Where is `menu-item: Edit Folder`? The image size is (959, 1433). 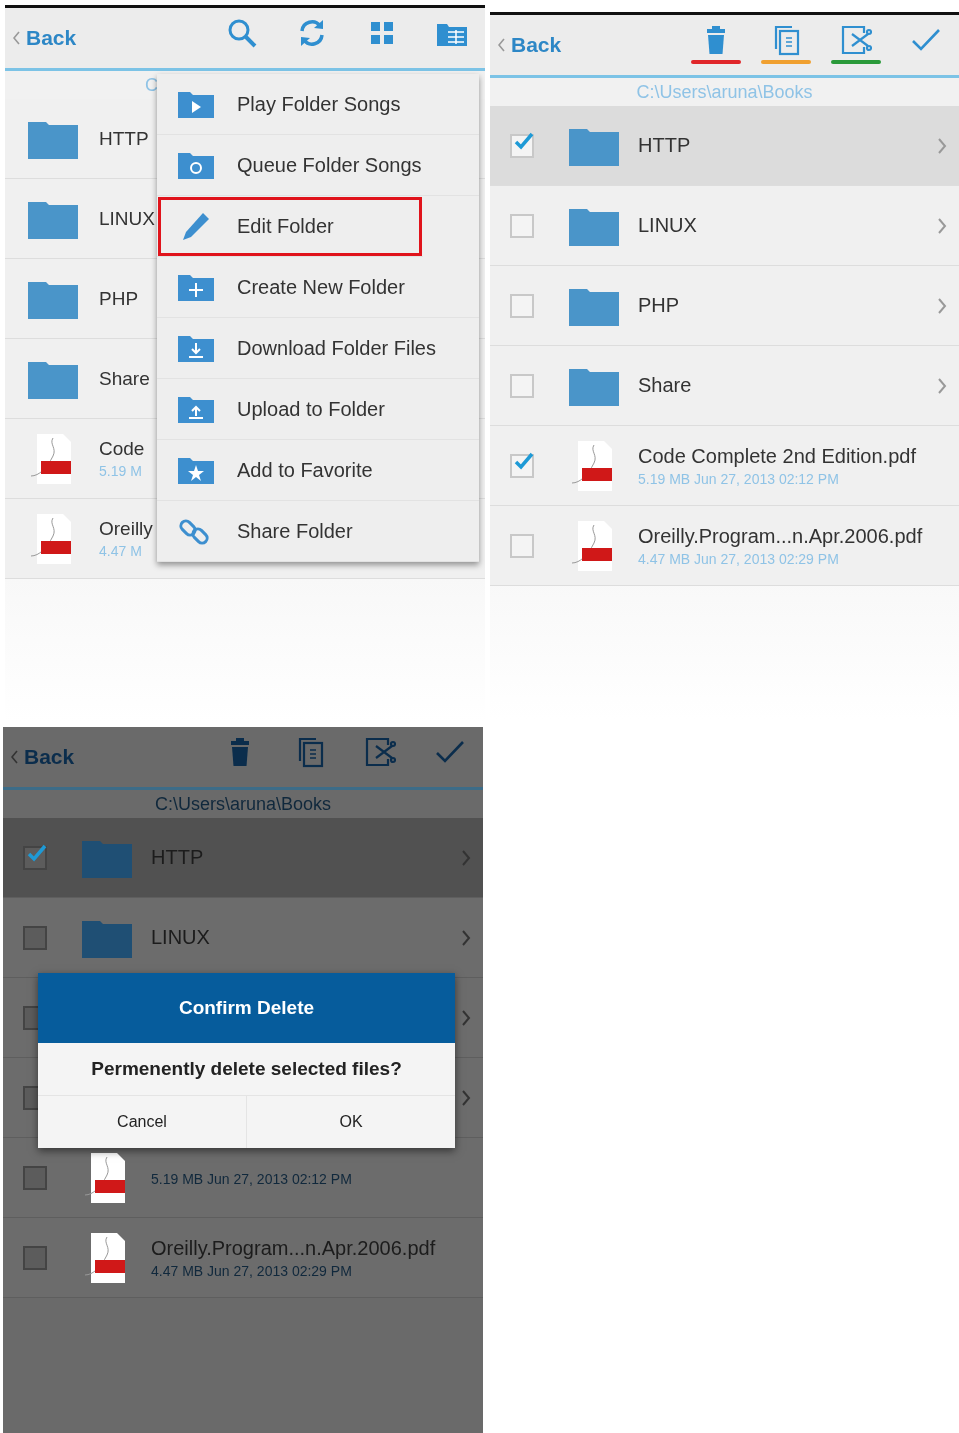
menu-item: Edit Folder is located at coordinates (290, 226).